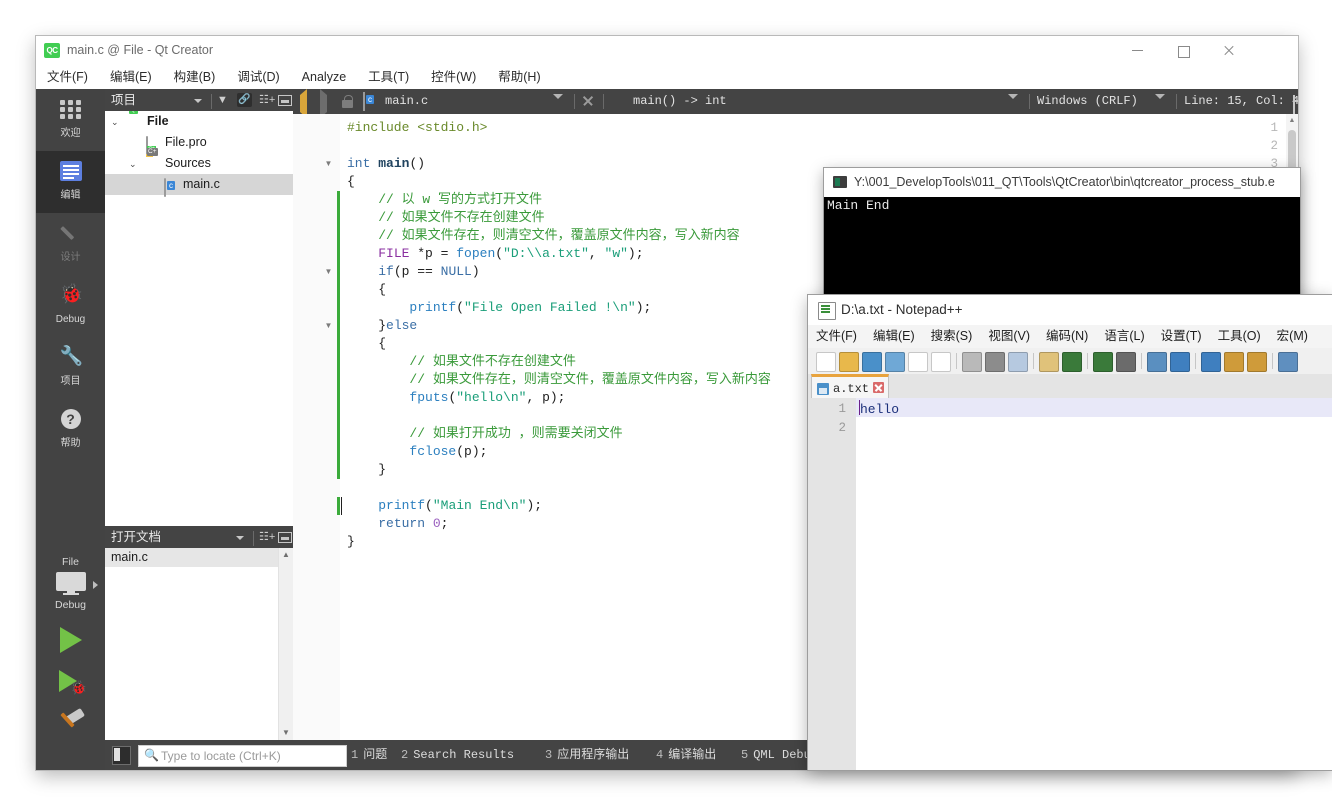 The image size is (1332, 802). What do you see at coordinates (70, 681) in the screenshot?
I see `debug-button: 🐞` at bounding box center [70, 681].